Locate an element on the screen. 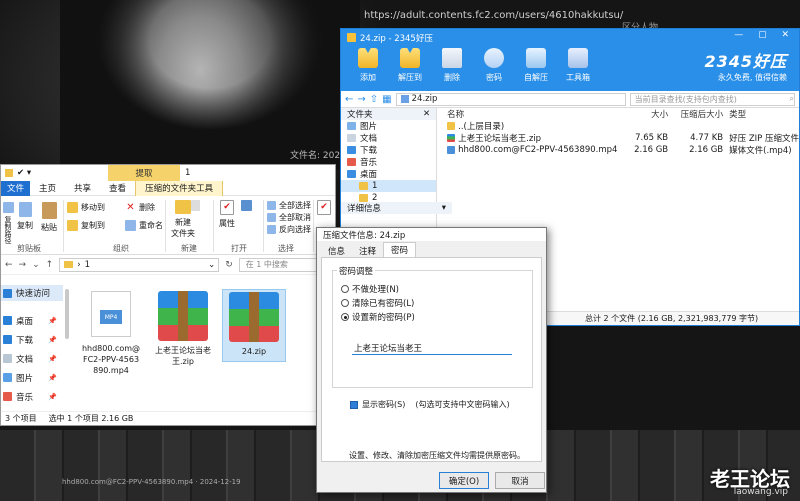 The width and height of the screenshot is (800, 501). password-input: 上老王论坛当老王 is located at coordinates (432, 348).